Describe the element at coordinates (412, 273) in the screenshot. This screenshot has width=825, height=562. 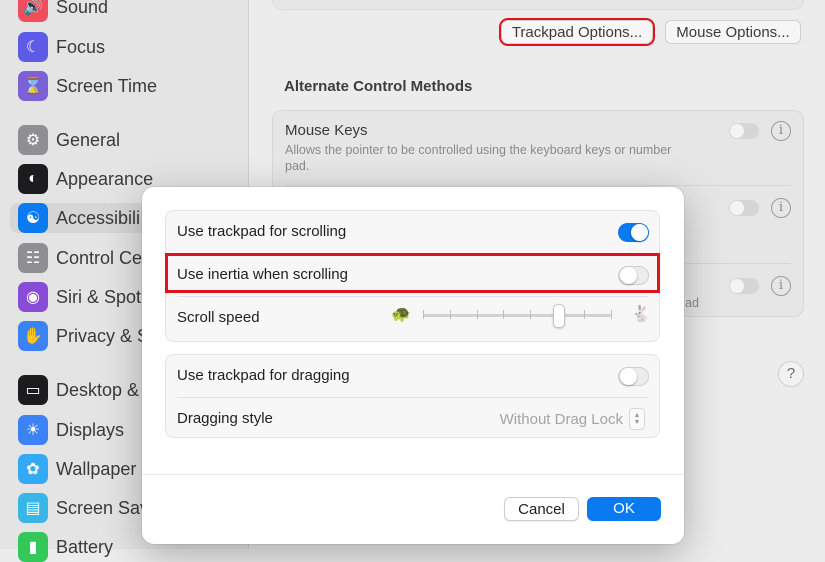
I see `highlight-annotation` at that location.